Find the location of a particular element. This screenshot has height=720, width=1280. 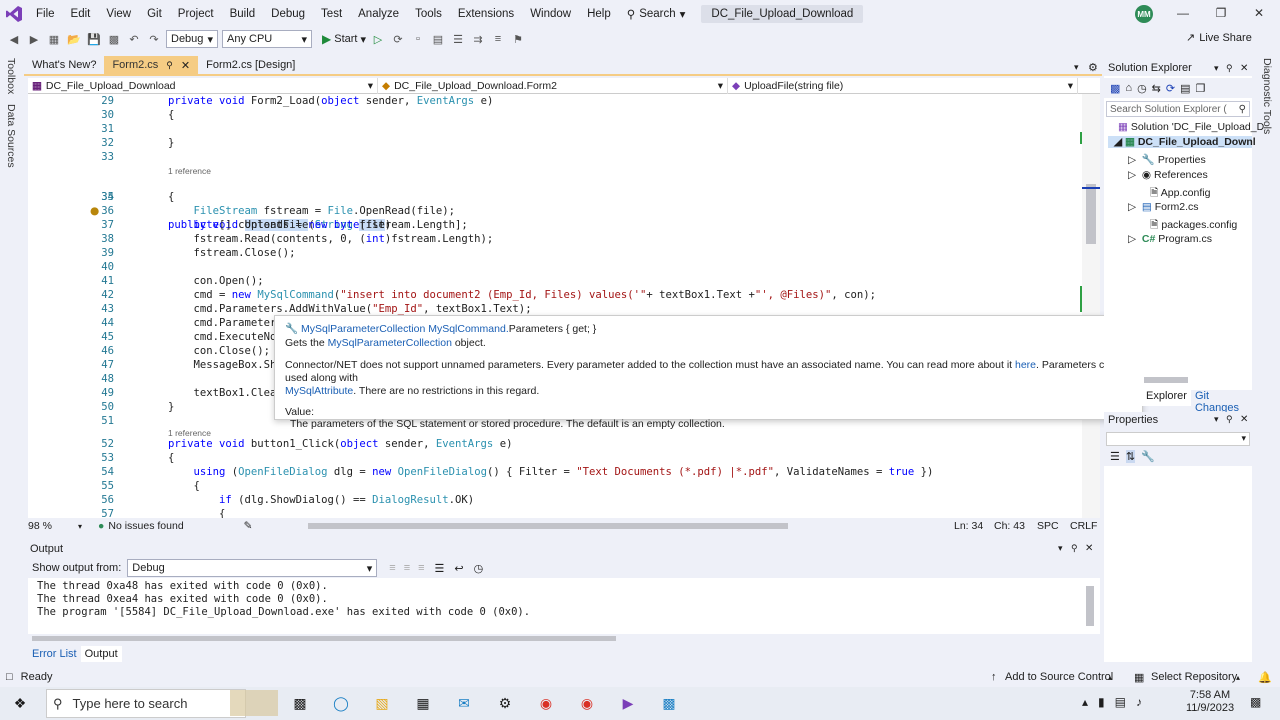

collapse-icon: ▤ is located at coordinates (1185, 88).